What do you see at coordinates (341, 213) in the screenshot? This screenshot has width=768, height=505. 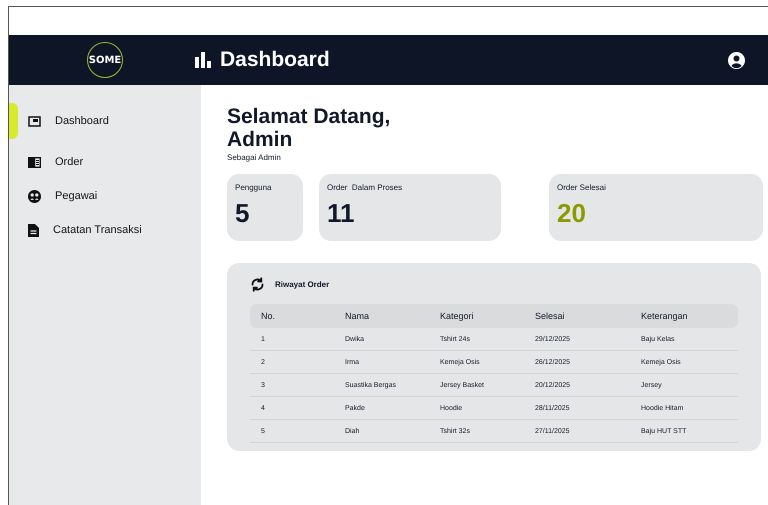 I see `stat-value: 11` at bounding box center [341, 213].